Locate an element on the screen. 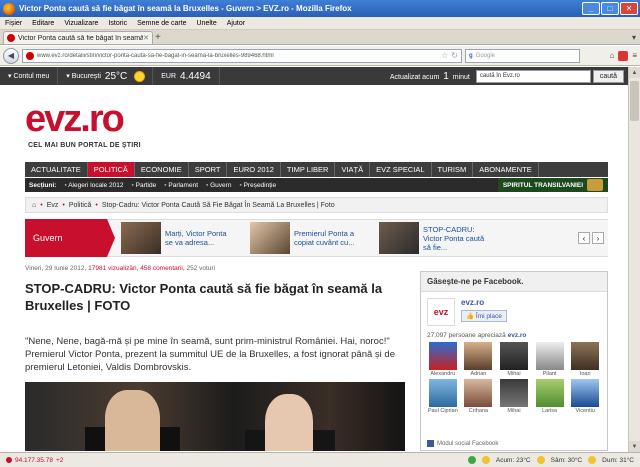 This screenshot has height=467, width=640. cat-economie: ECONOMIE is located at coordinates (162, 169).